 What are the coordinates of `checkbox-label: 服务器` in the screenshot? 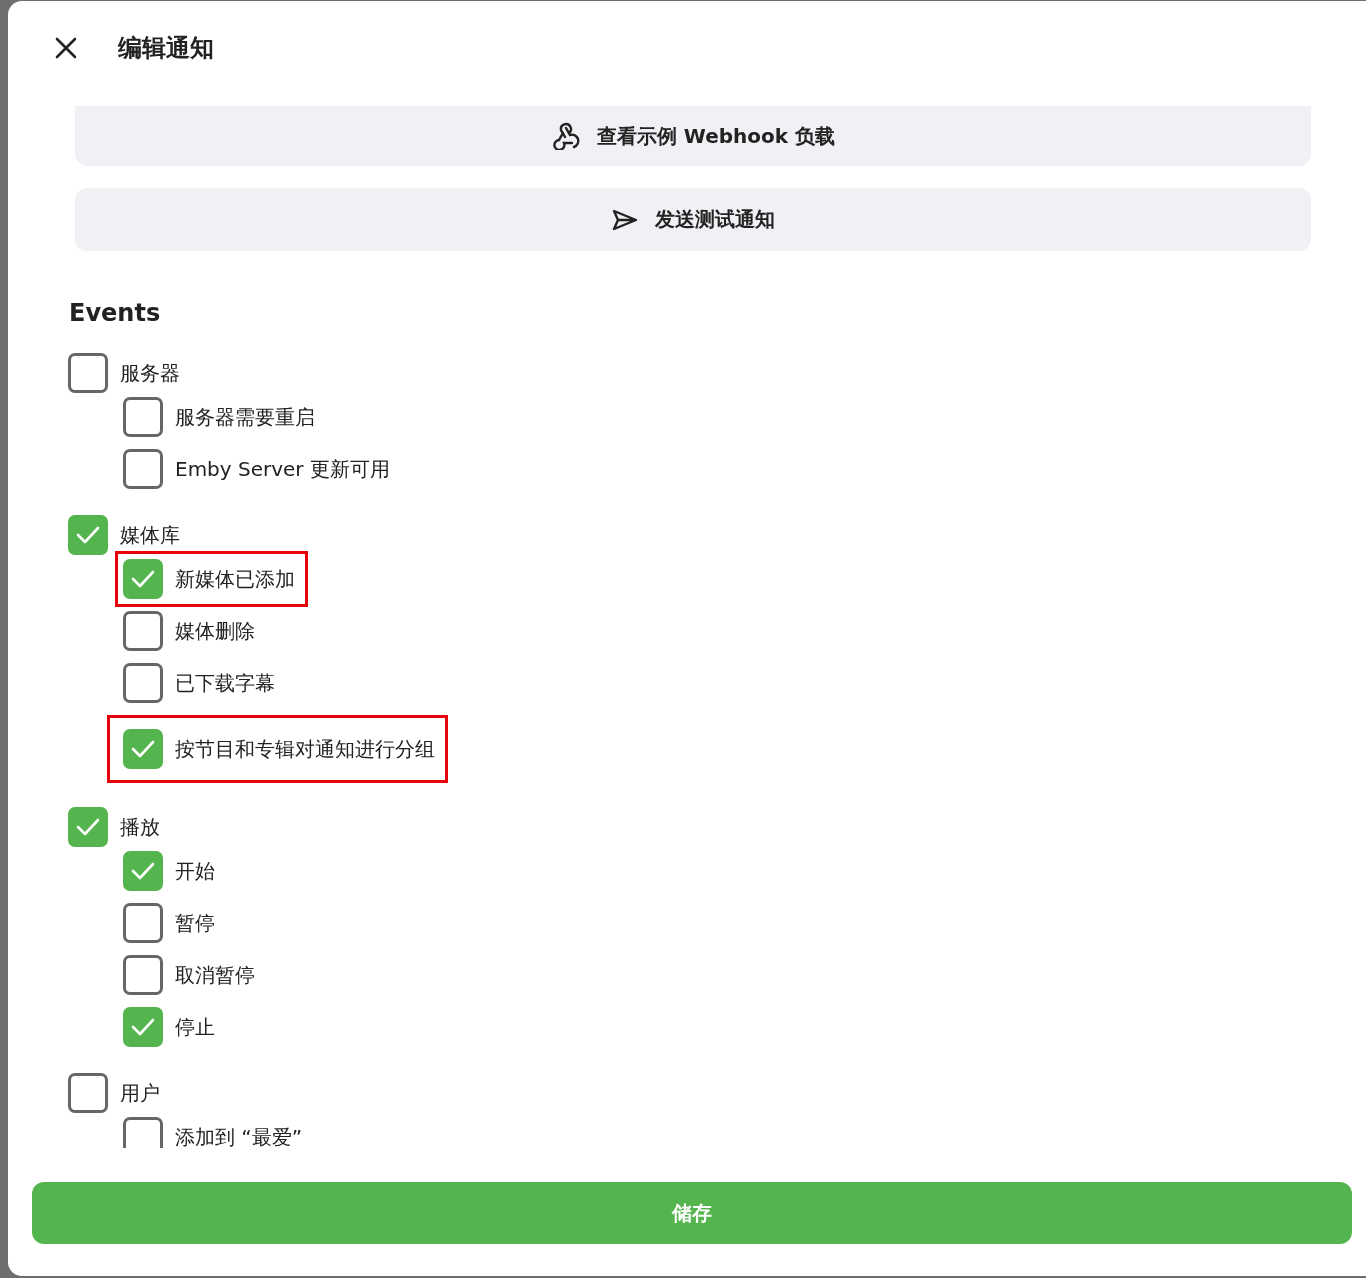 It's located at (150, 373).